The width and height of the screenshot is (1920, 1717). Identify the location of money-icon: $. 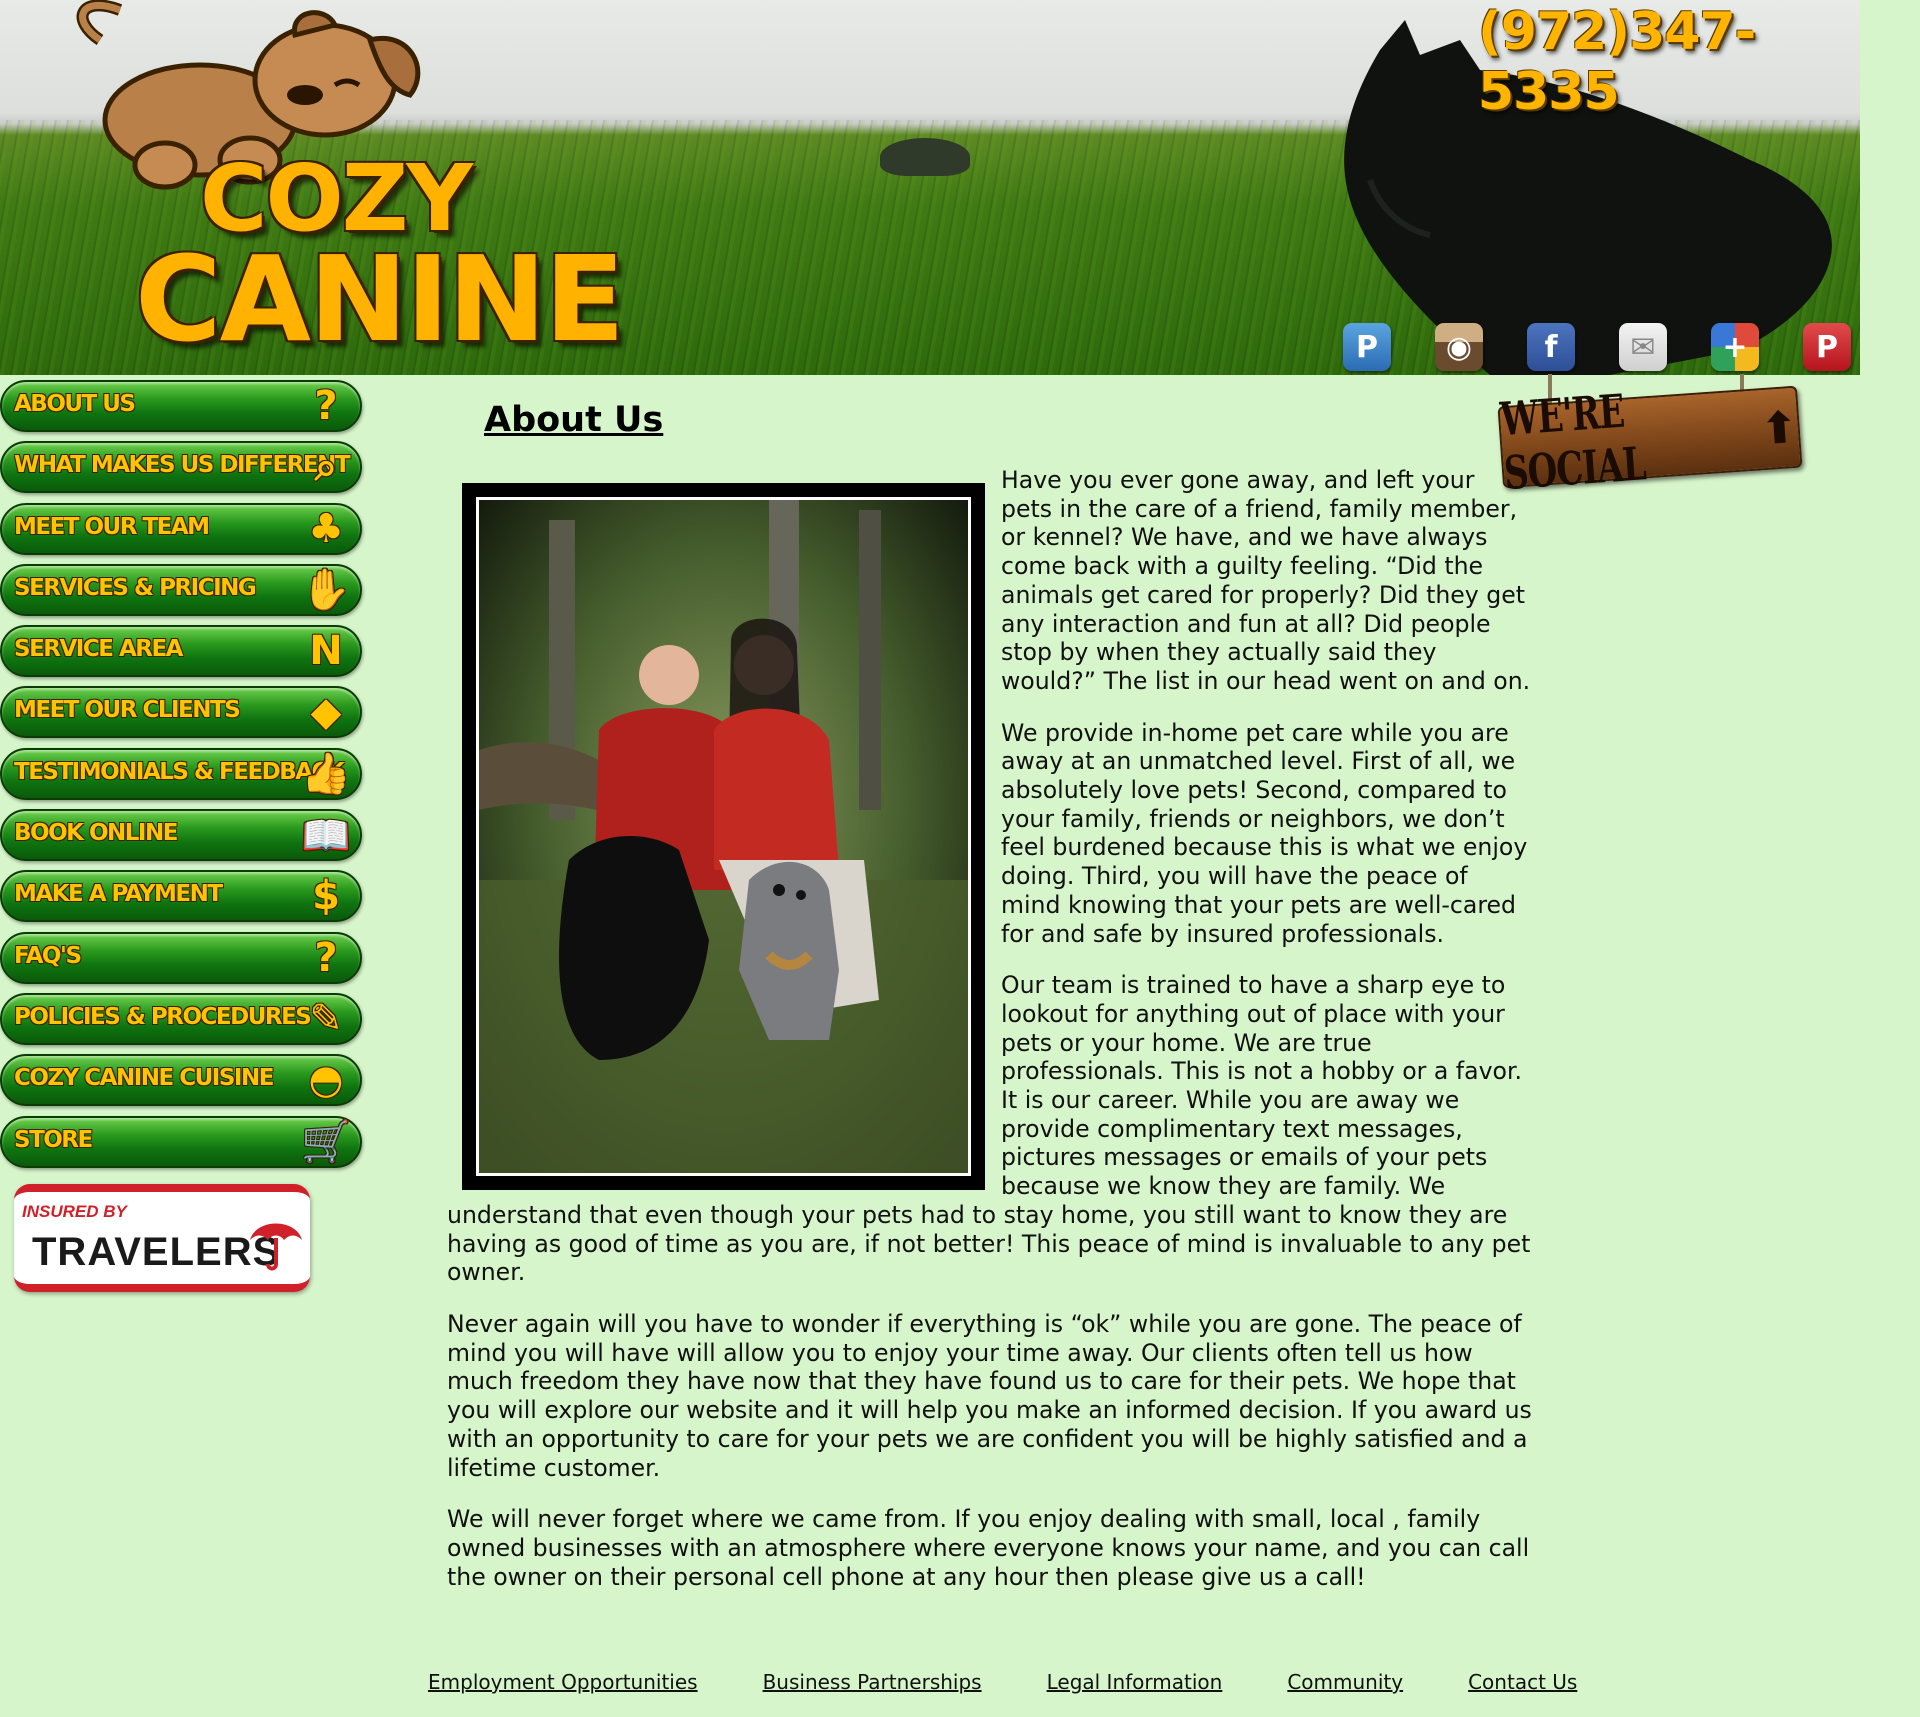
(326, 896).